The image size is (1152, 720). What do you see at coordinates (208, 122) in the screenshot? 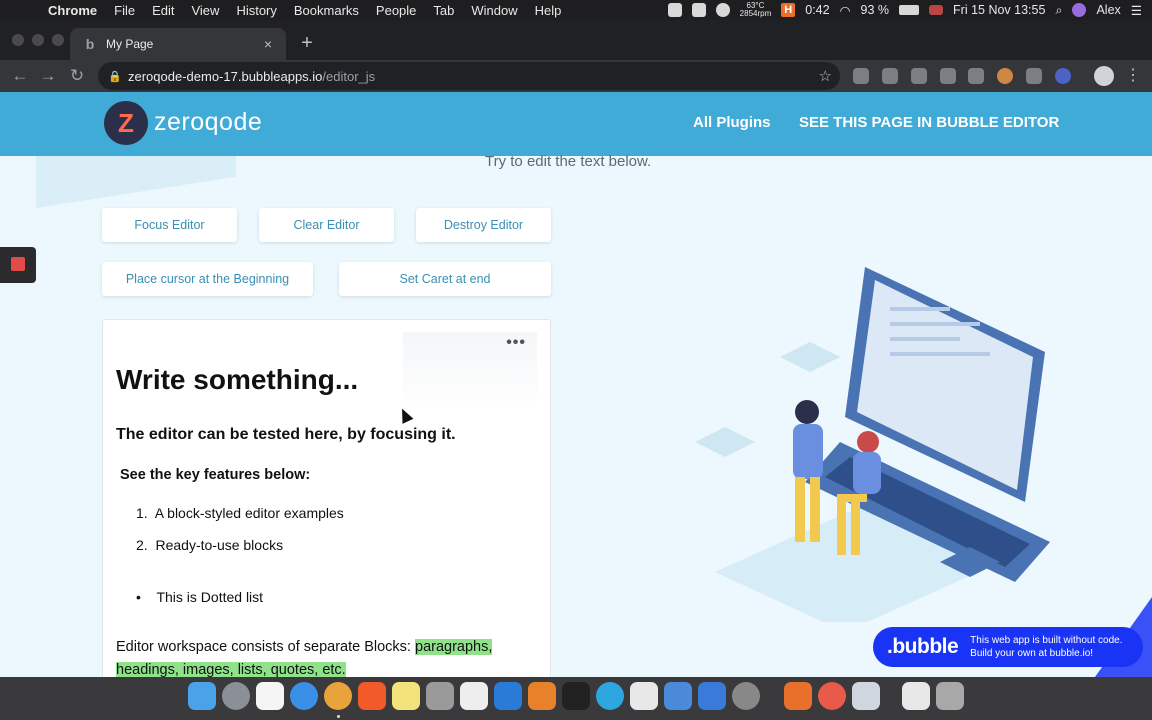
I see `logo-text: zeroqode` at bounding box center [208, 122].